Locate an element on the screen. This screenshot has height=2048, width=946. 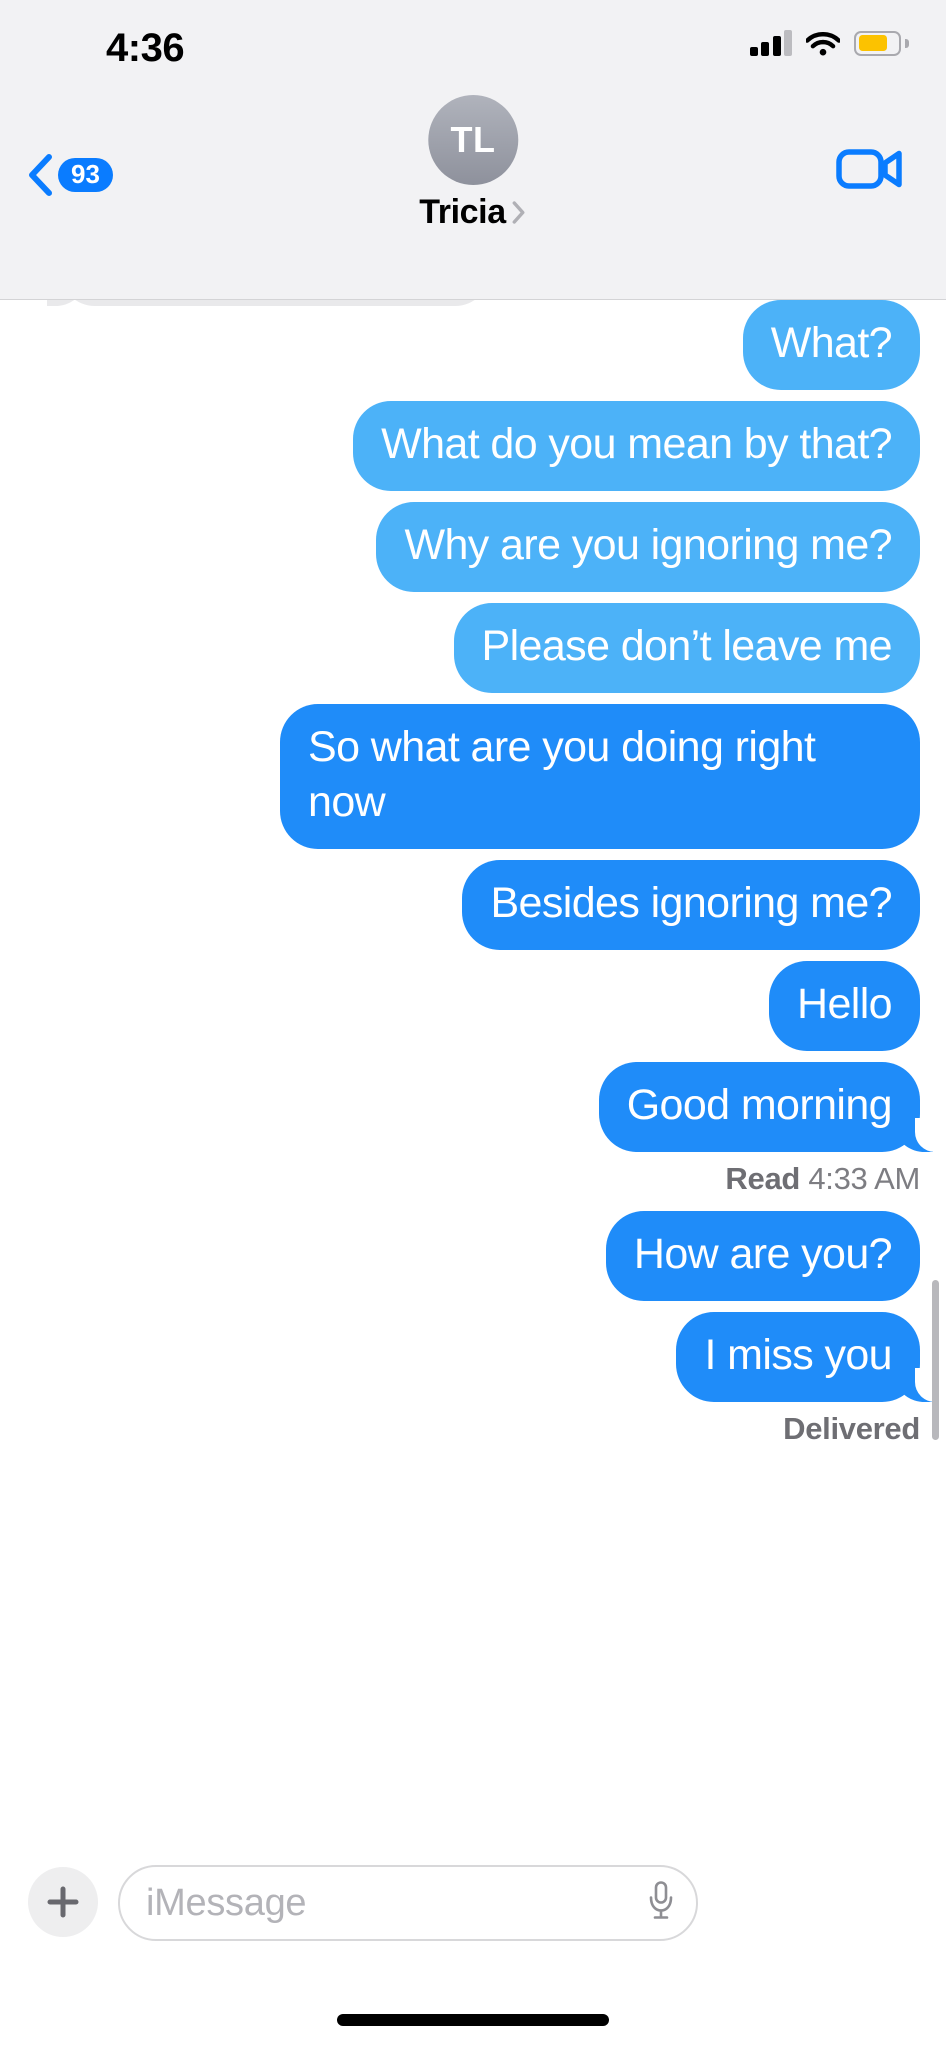
wifi-icon is located at coordinates (823, 43).